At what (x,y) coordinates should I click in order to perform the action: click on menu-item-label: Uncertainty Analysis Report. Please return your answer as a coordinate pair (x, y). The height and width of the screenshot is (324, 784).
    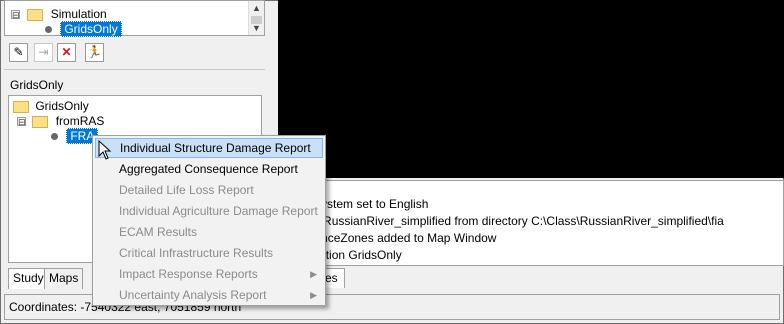
    Looking at the image, I should click on (193, 295).